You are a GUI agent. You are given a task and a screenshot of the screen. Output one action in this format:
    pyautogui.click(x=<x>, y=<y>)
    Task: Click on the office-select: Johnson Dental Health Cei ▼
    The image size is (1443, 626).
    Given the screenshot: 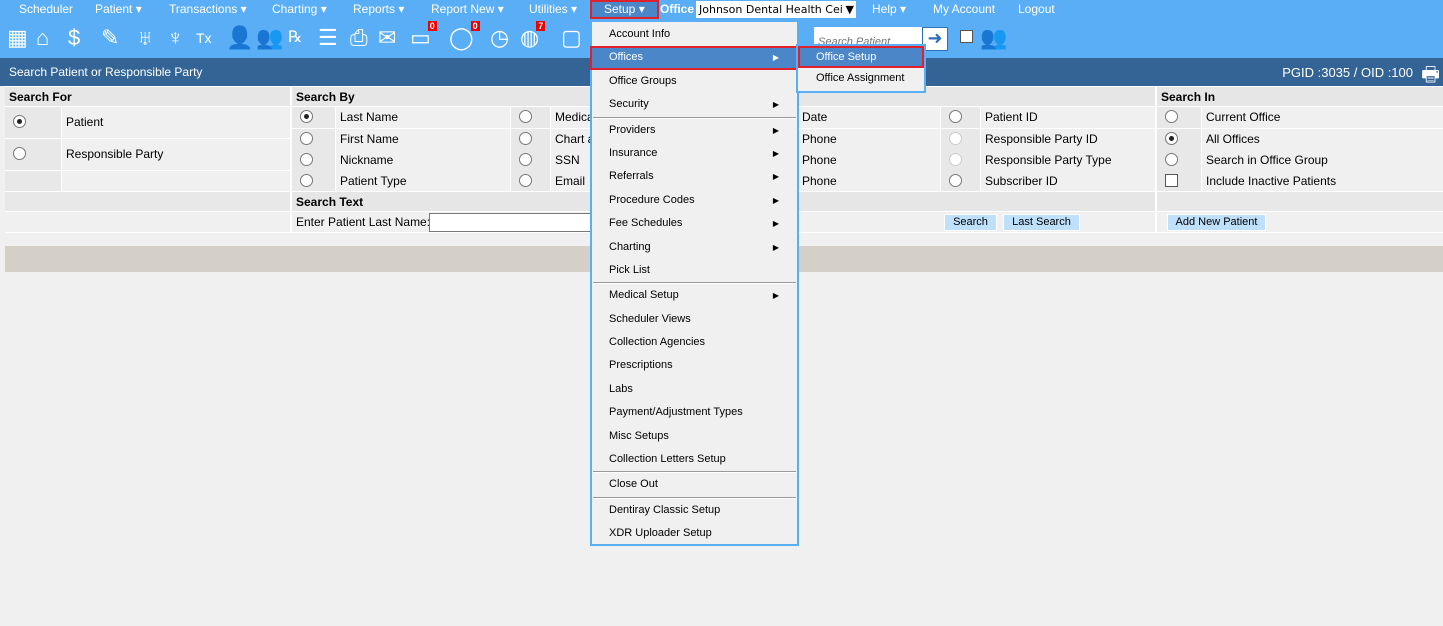 What is the action you would take?
    pyautogui.click(x=776, y=9)
    